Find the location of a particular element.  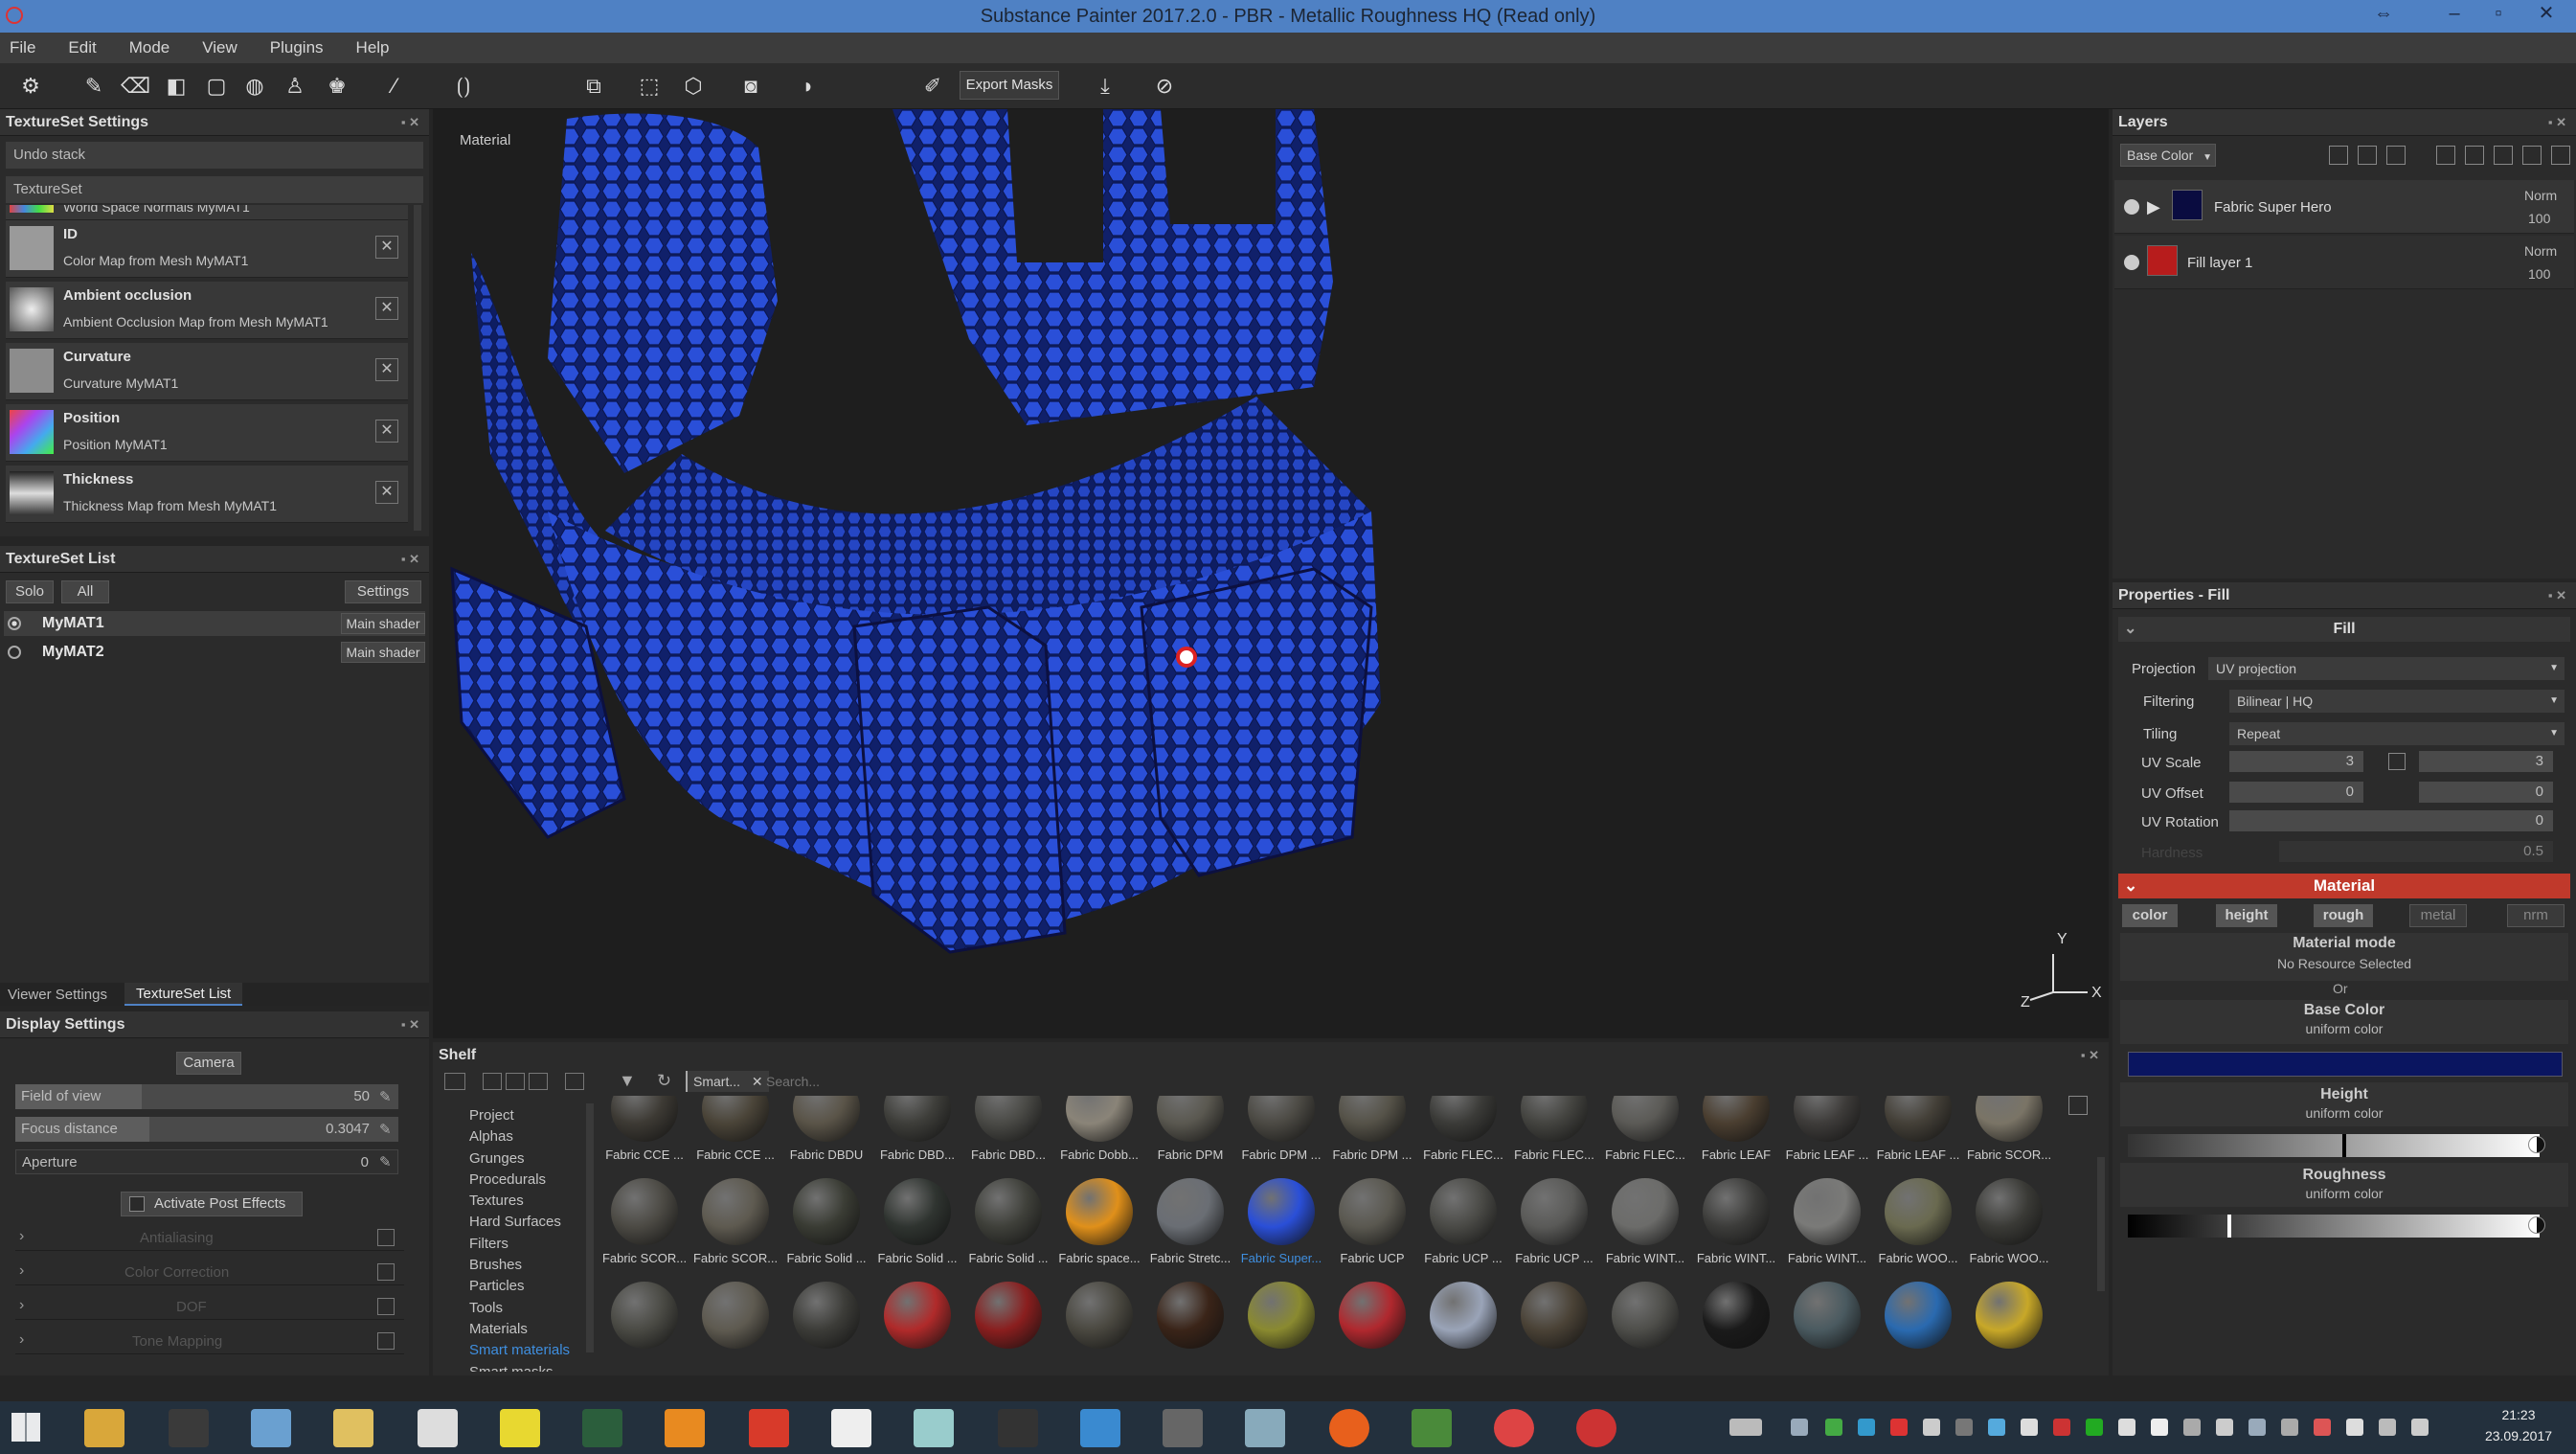

uv-offset-slider: 0 is located at coordinates (2296, 792).